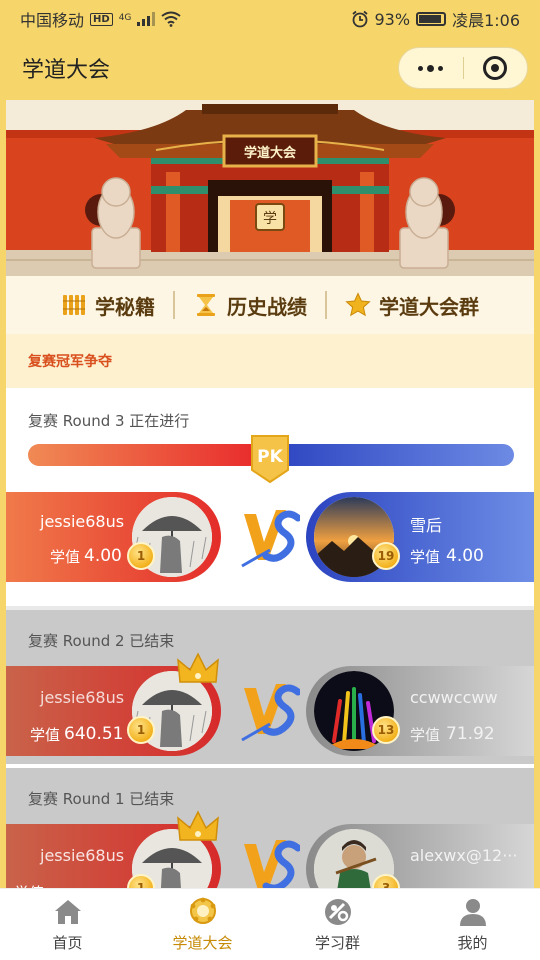  I want to click on right-player: 3 alexwx@12···, so click(420, 856).